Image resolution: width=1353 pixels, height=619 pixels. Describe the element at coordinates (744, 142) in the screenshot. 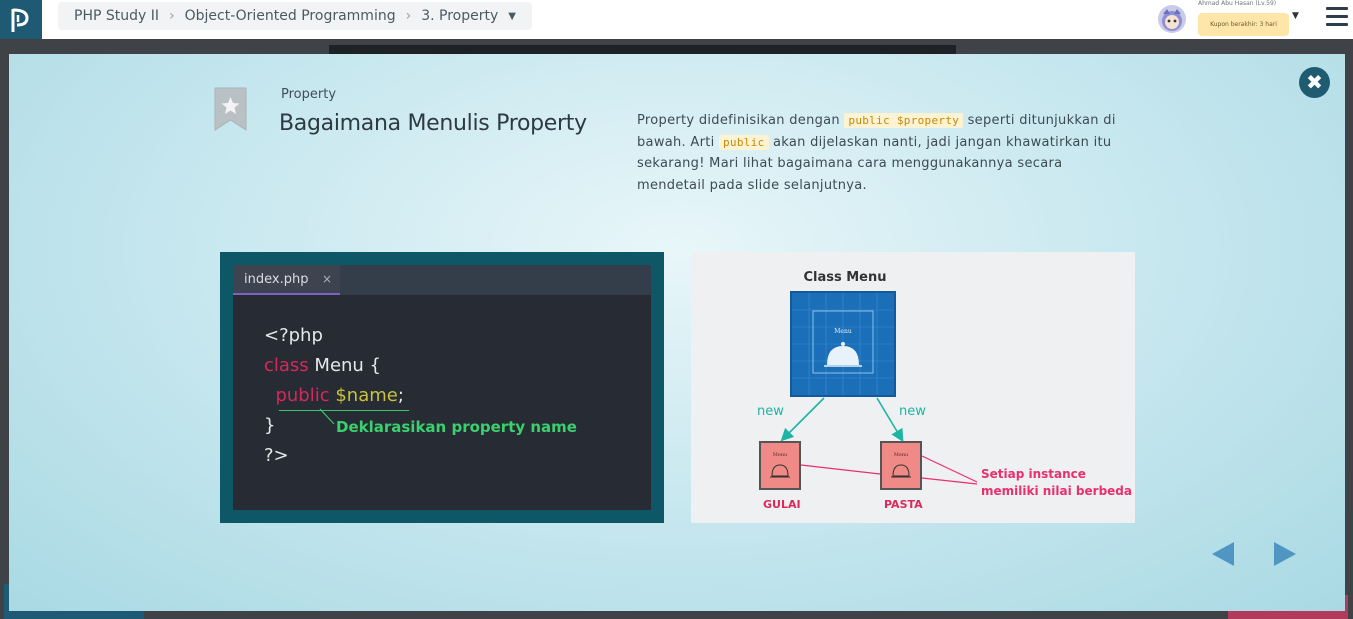

I see `inline-code: public` at that location.